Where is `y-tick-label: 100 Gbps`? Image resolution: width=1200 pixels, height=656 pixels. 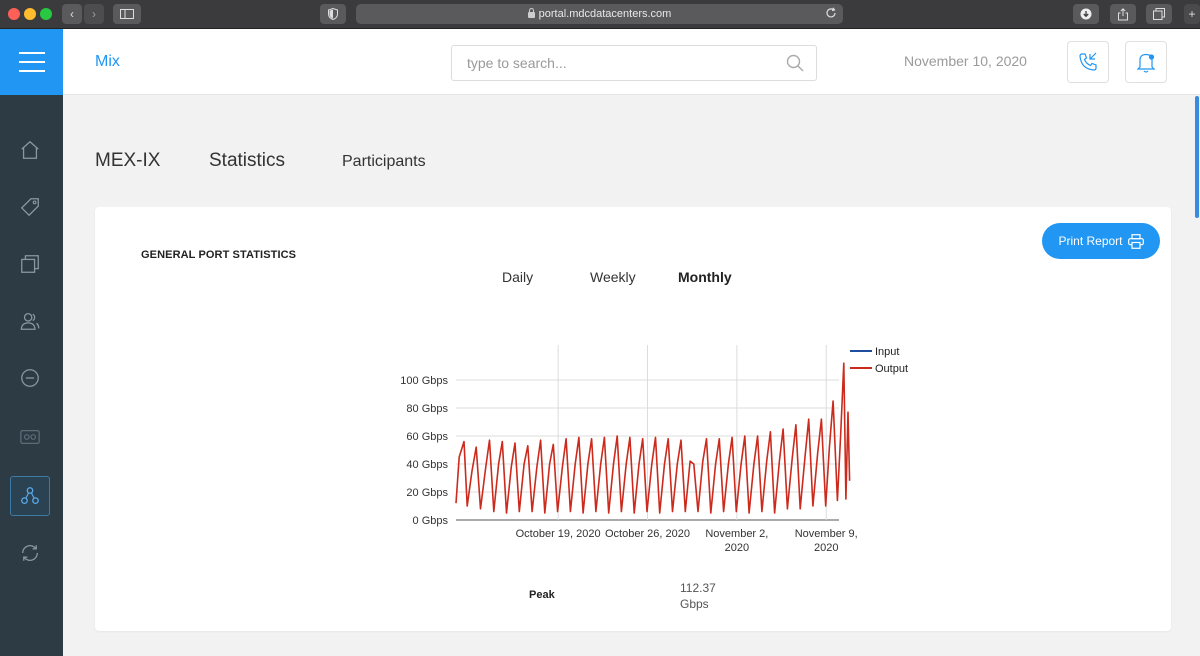 y-tick-label: 100 Gbps is located at coordinates (424, 381).